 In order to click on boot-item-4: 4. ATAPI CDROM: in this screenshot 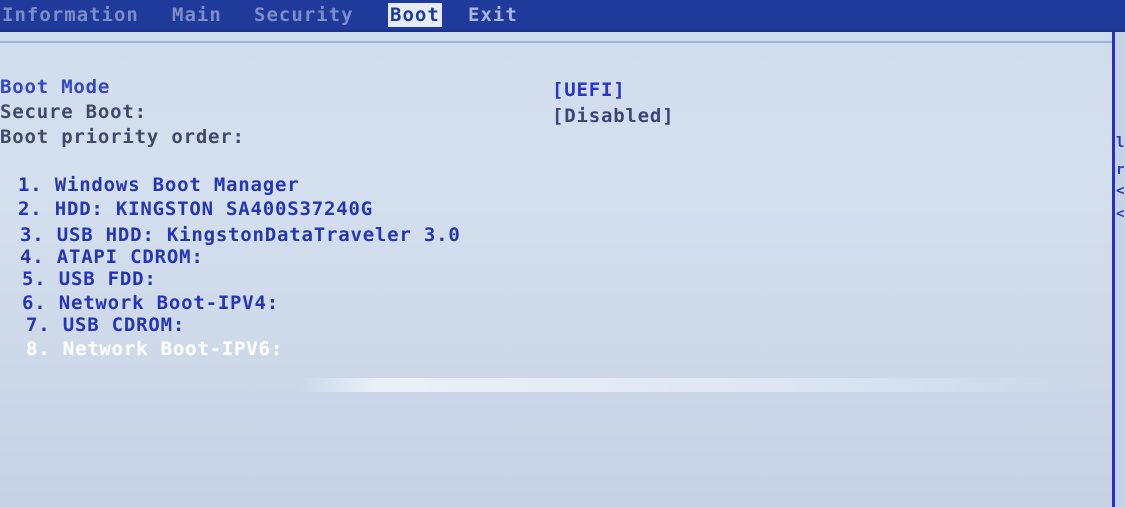, I will do `click(112, 257)`.